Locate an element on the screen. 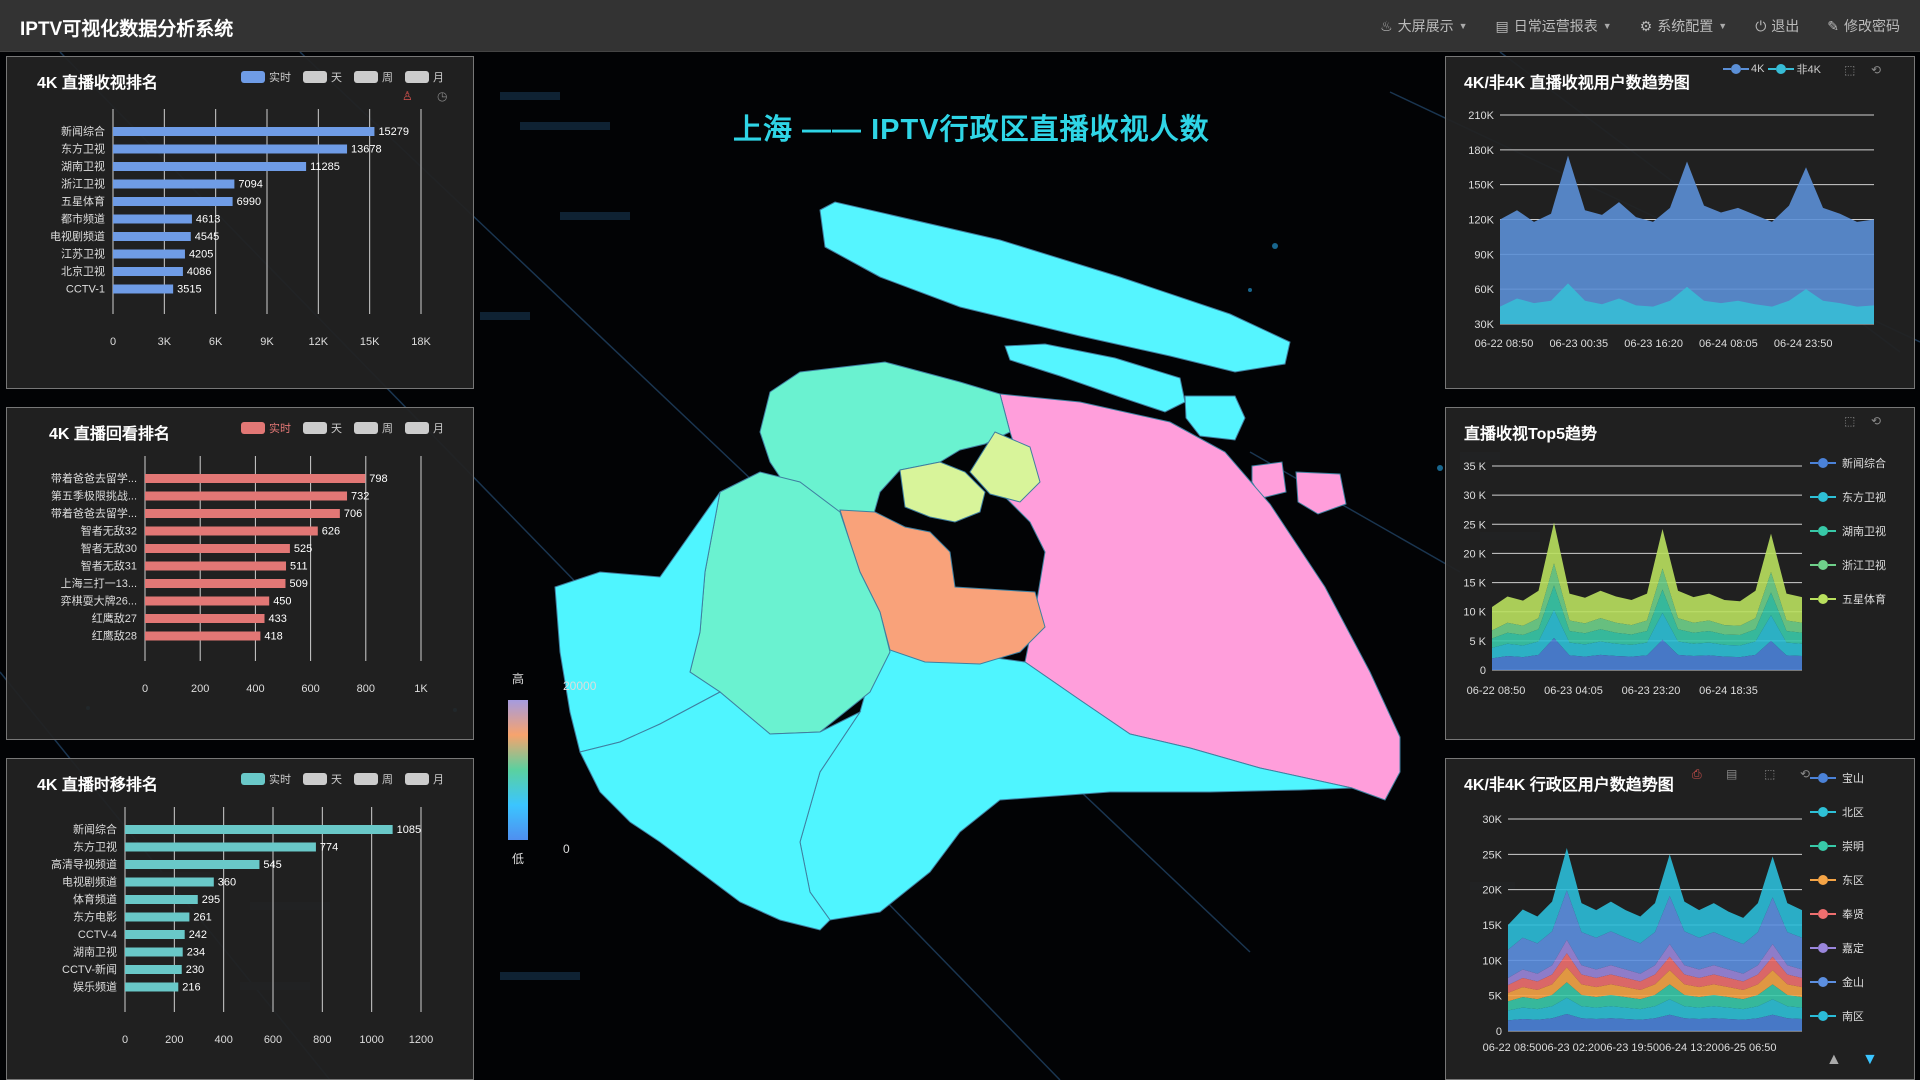  y-tick-label: 25K is located at coordinates (1492, 855).